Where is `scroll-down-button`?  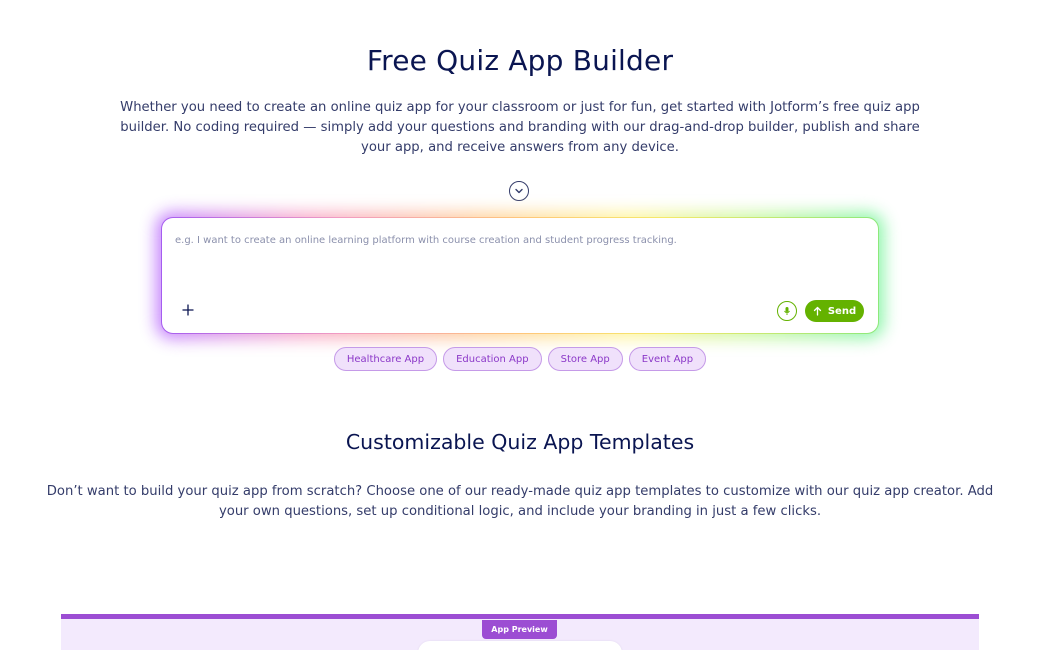 scroll-down-button is located at coordinates (519, 191).